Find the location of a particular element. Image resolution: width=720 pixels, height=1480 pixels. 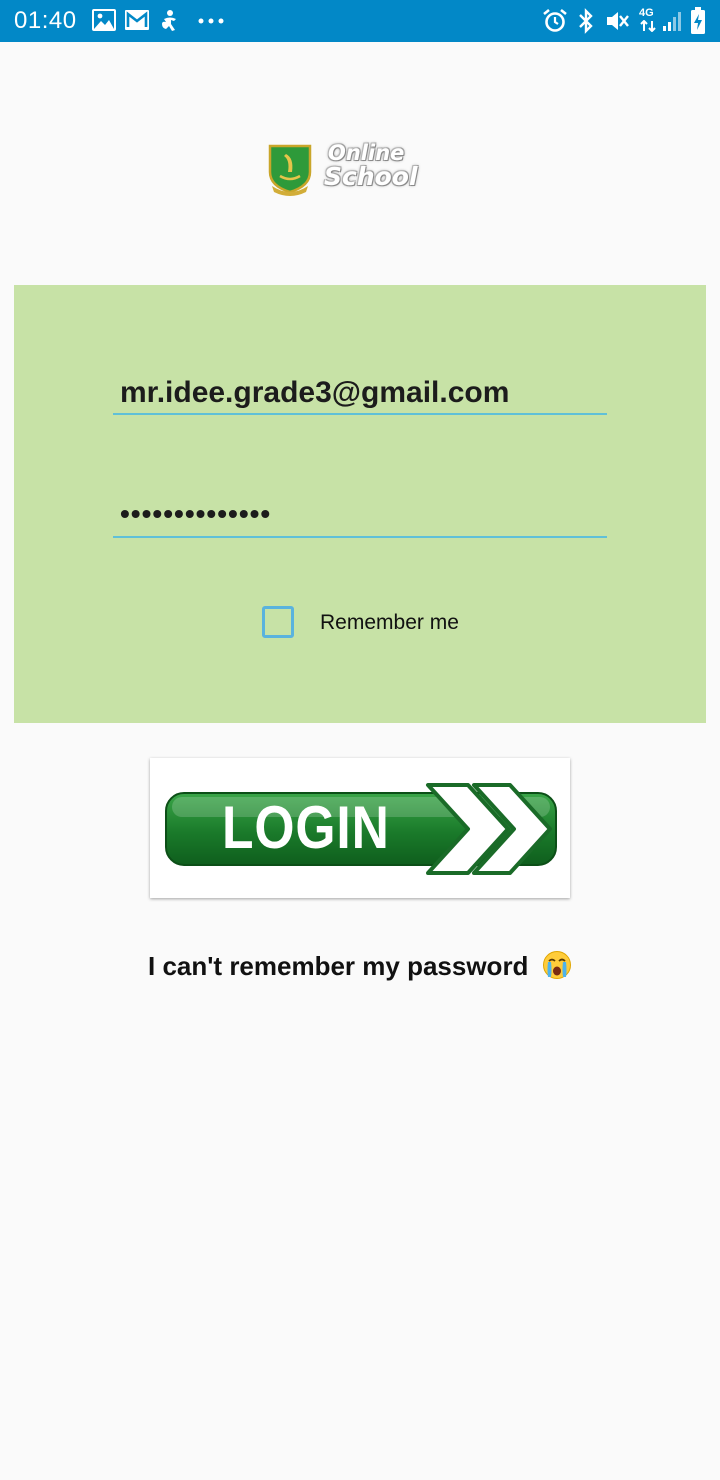

forgot-password-text: I can't remember my password is located at coordinates (338, 966).